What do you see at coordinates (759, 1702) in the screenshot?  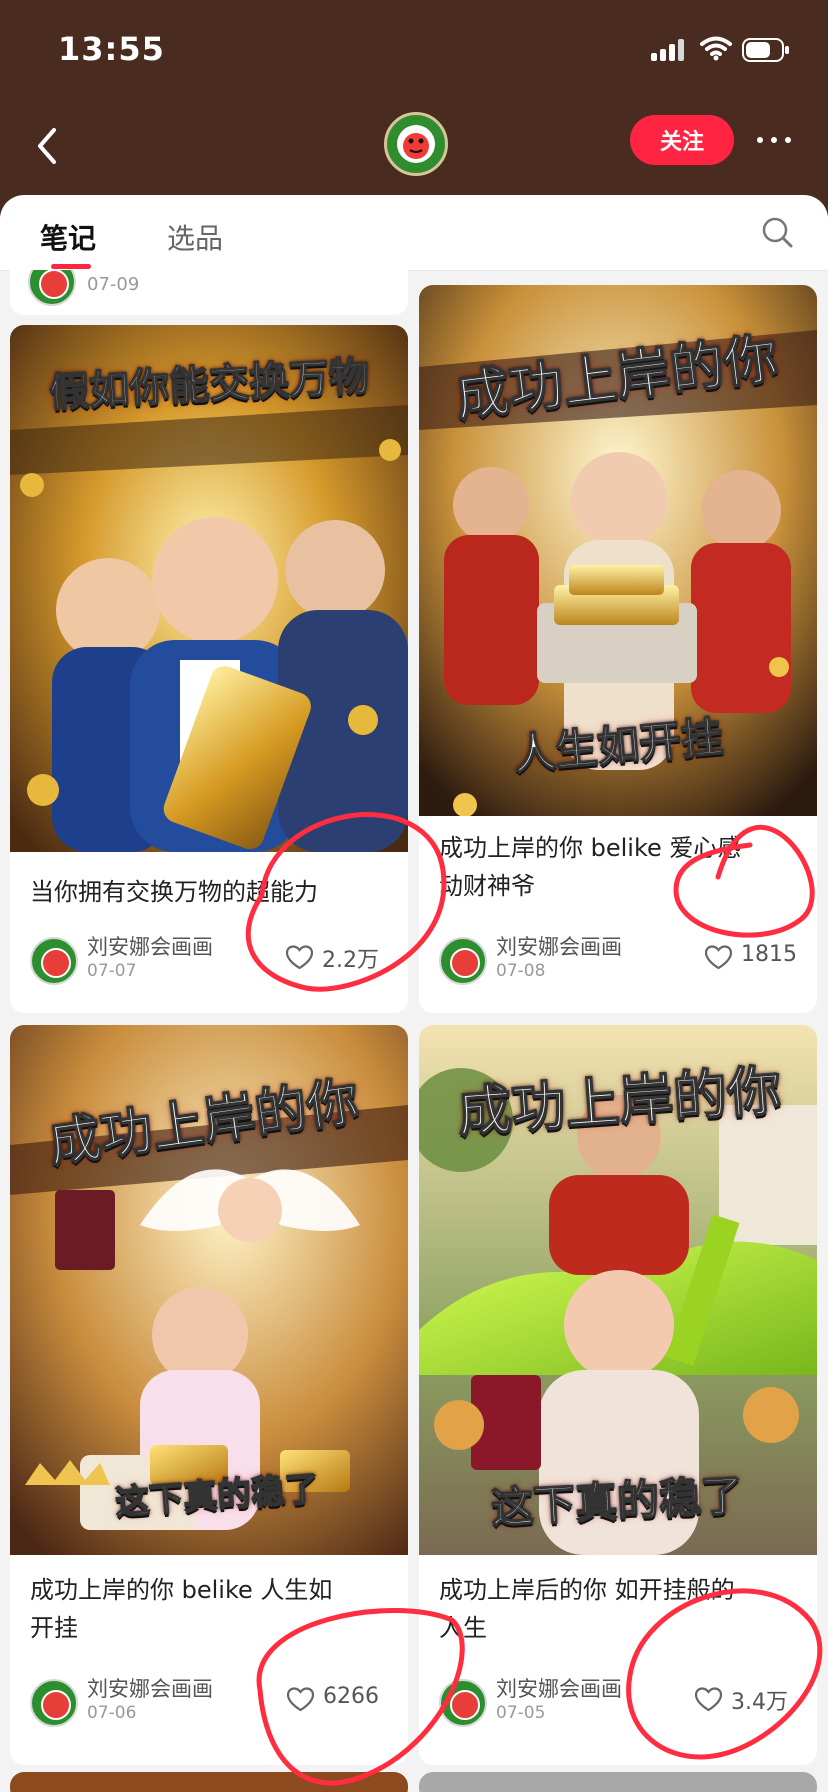 I see `like-count: 3.4万` at bounding box center [759, 1702].